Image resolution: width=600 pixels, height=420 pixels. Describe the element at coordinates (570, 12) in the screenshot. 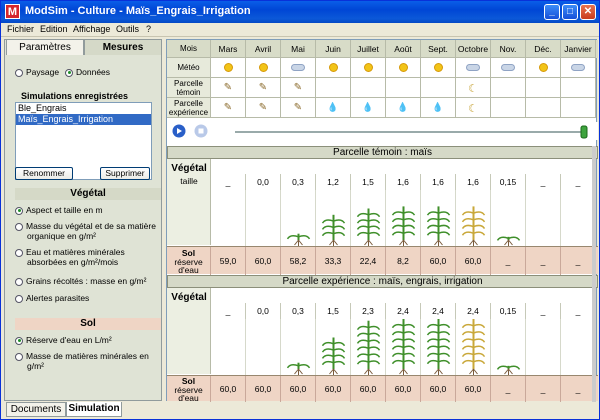

I see `maximize-button: □` at that location.